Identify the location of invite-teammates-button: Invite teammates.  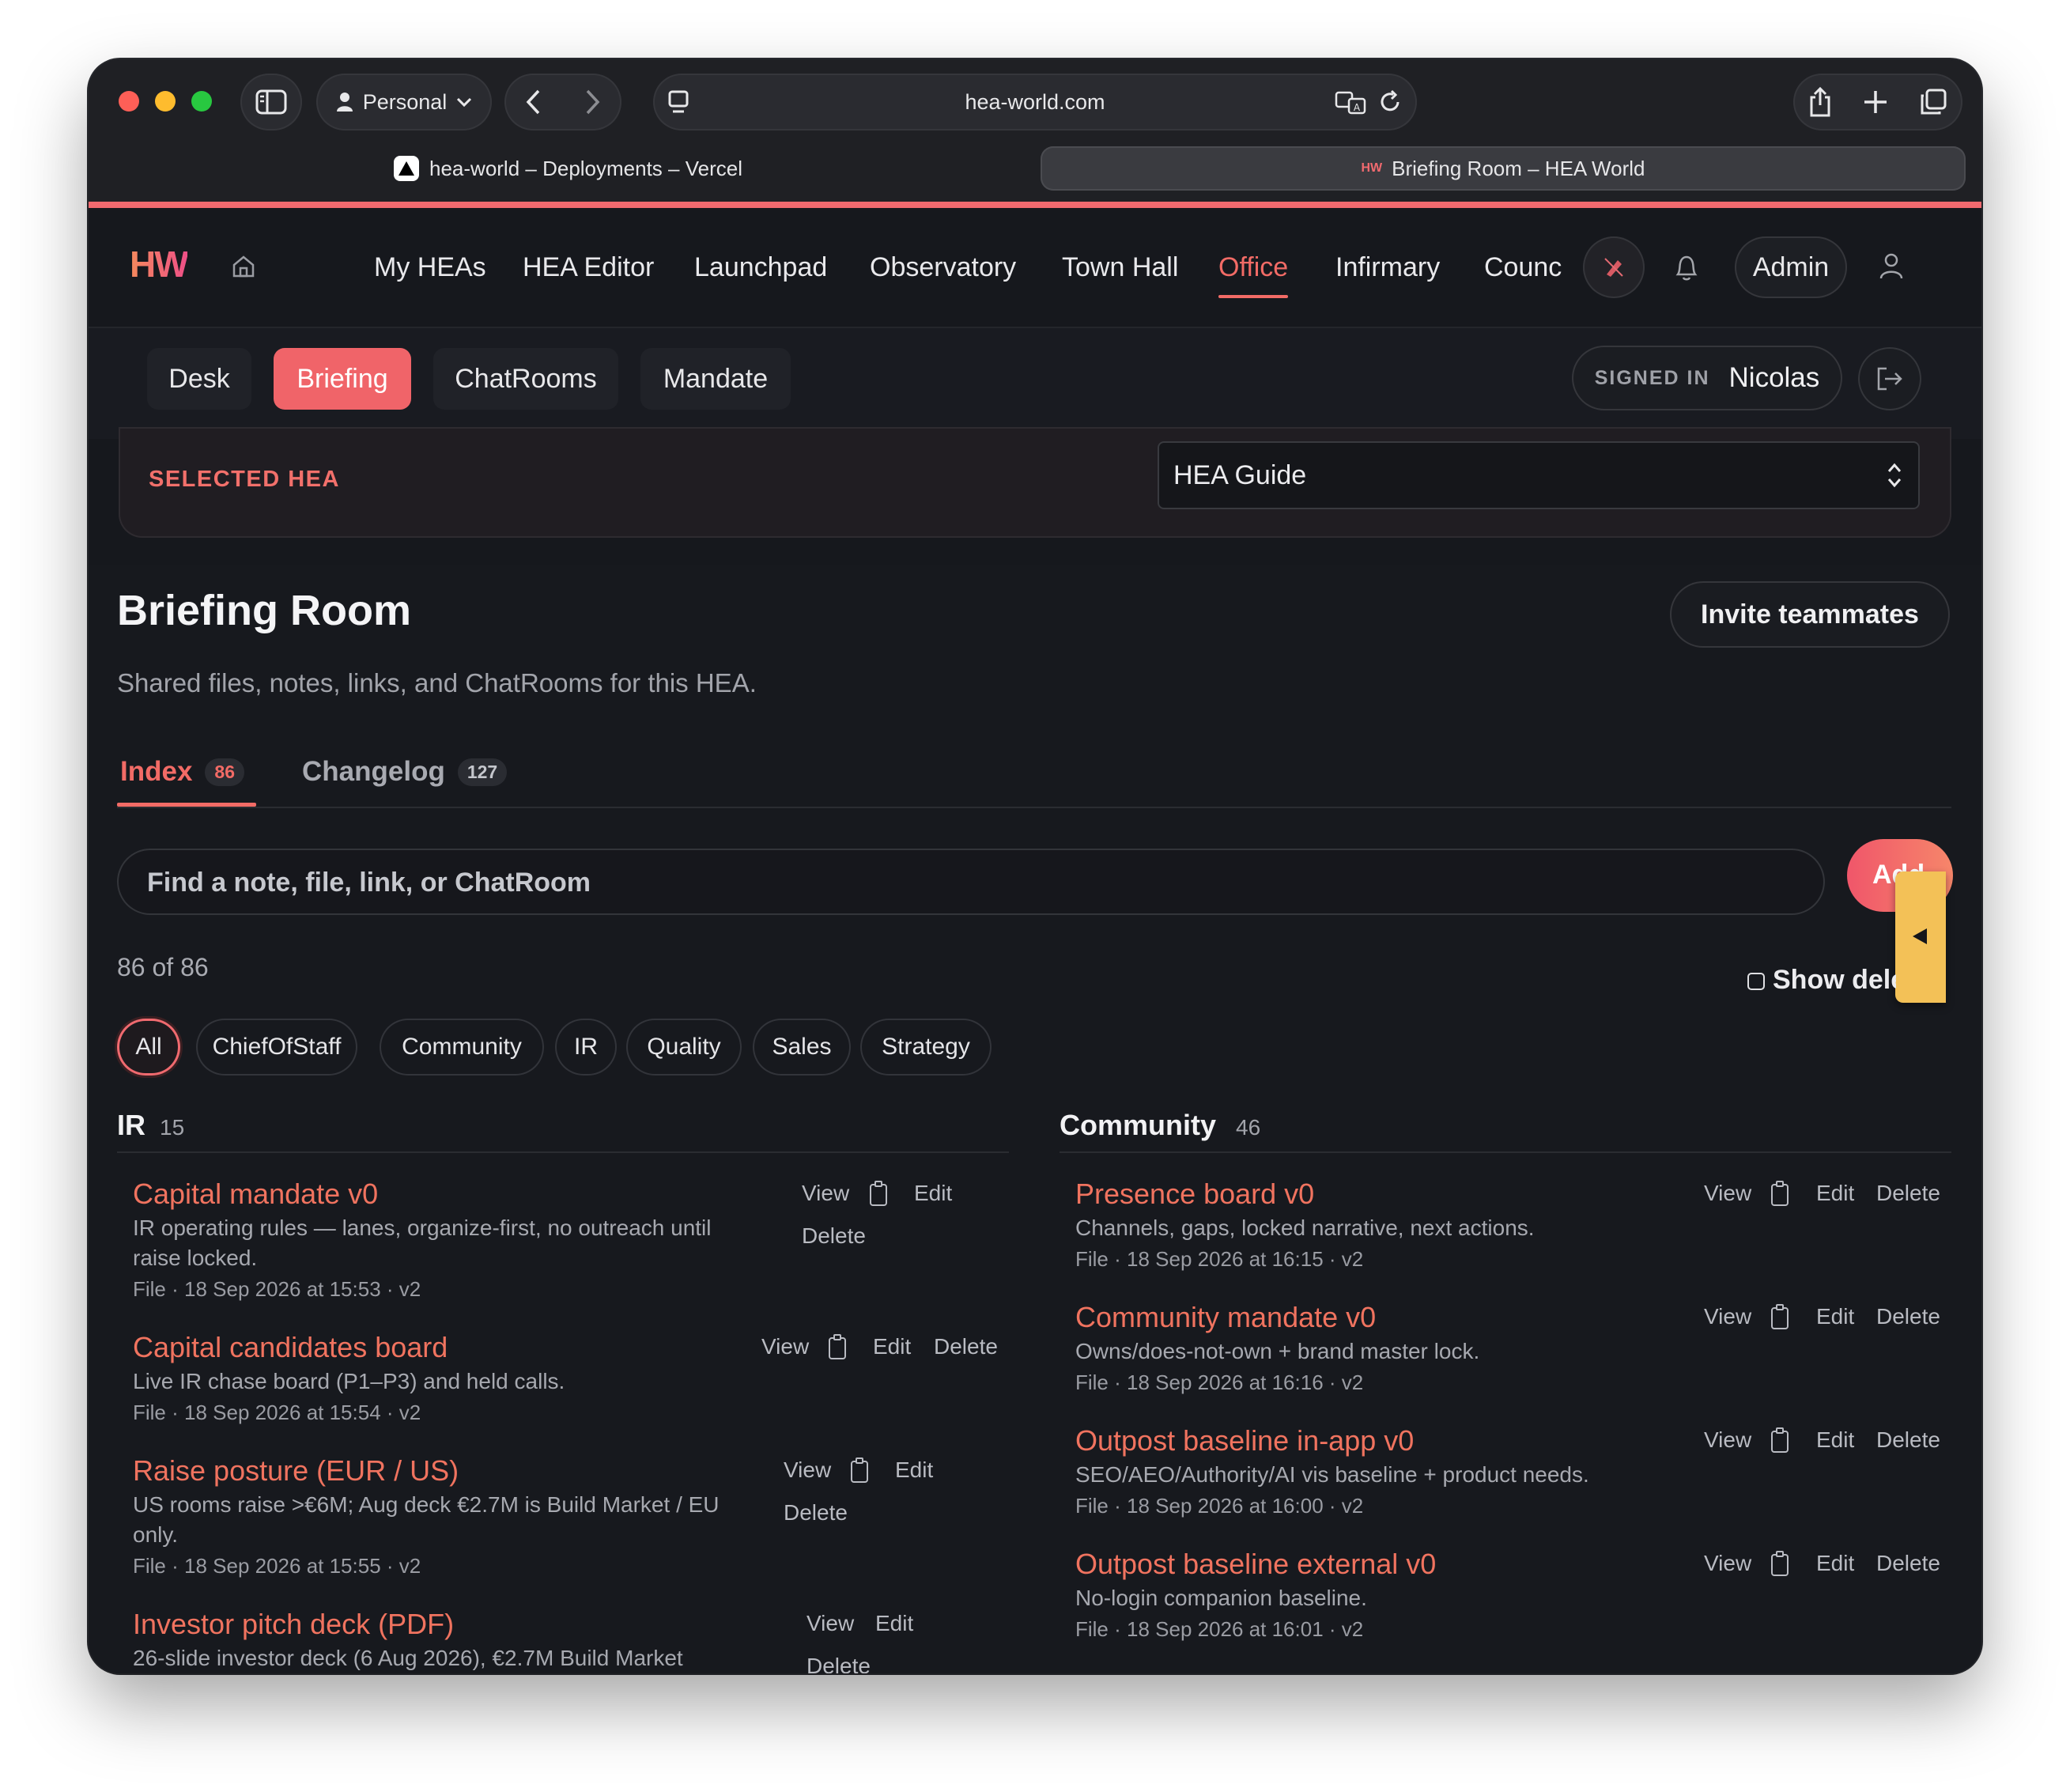
(1810, 615).